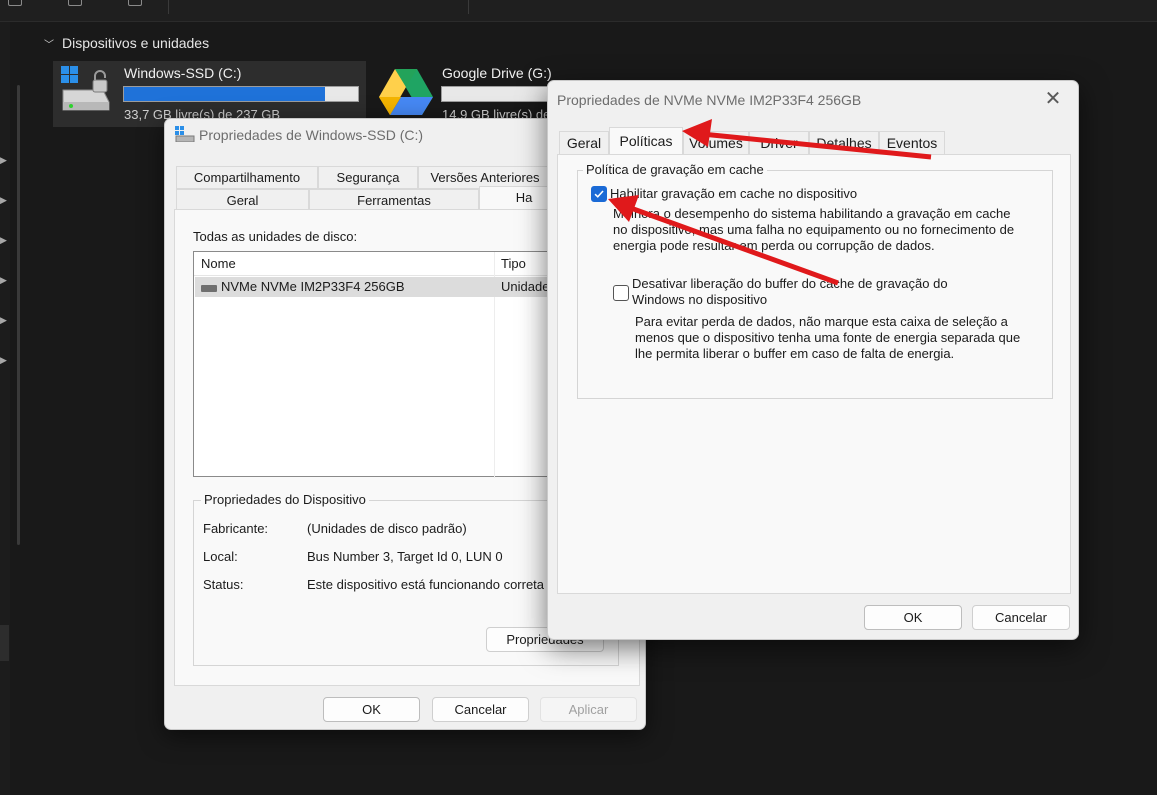 The image size is (1157, 795). What do you see at coordinates (218, 263) in the screenshot?
I see `column-header-name: Nome` at bounding box center [218, 263].